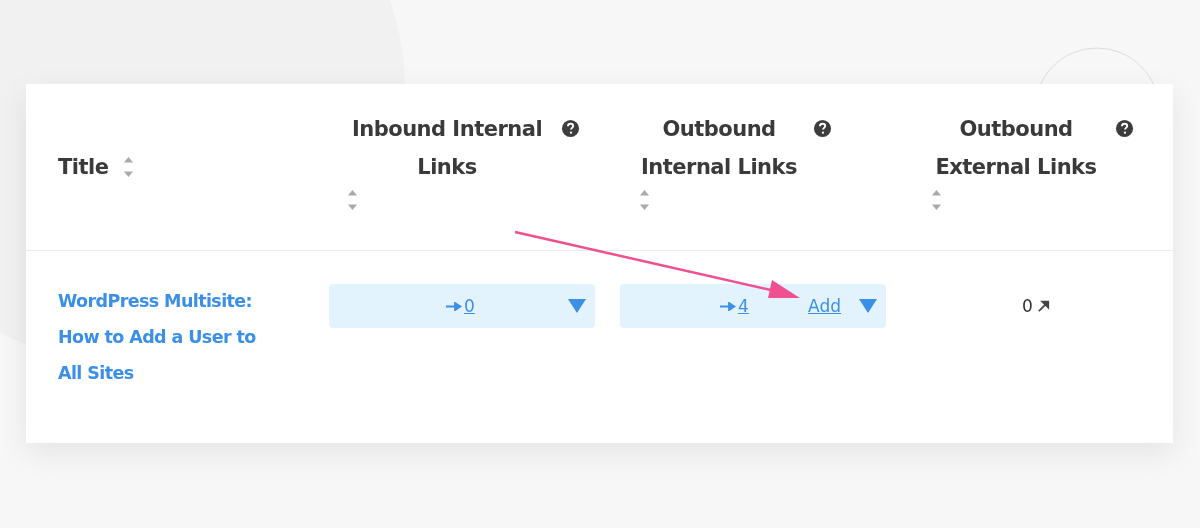  Describe the element at coordinates (83, 167) in the screenshot. I see `column-header: Title` at that location.